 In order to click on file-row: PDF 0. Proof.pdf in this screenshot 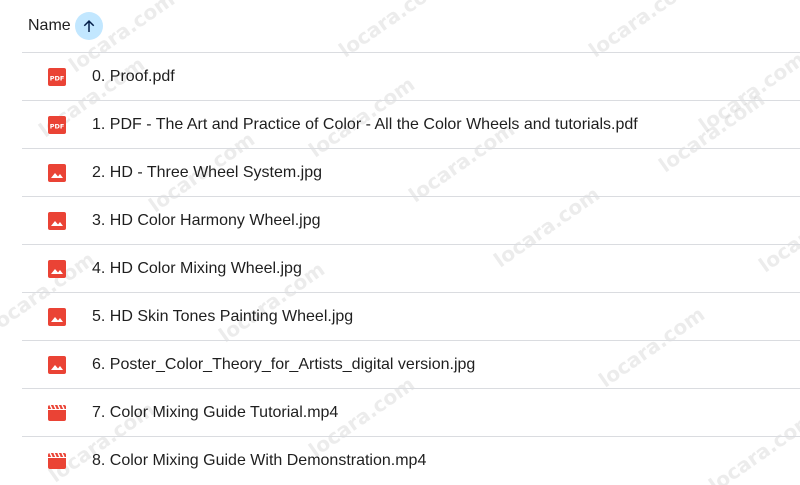, I will do `click(411, 77)`.